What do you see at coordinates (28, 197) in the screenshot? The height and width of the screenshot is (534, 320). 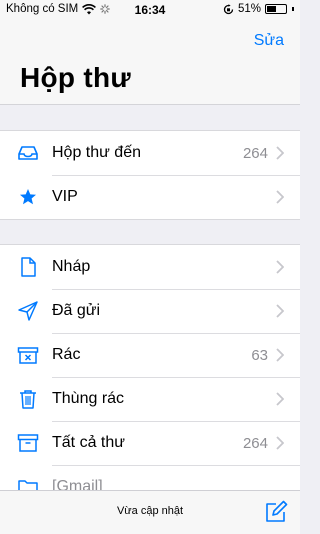 I see `star-icon` at bounding box center [28, 197].